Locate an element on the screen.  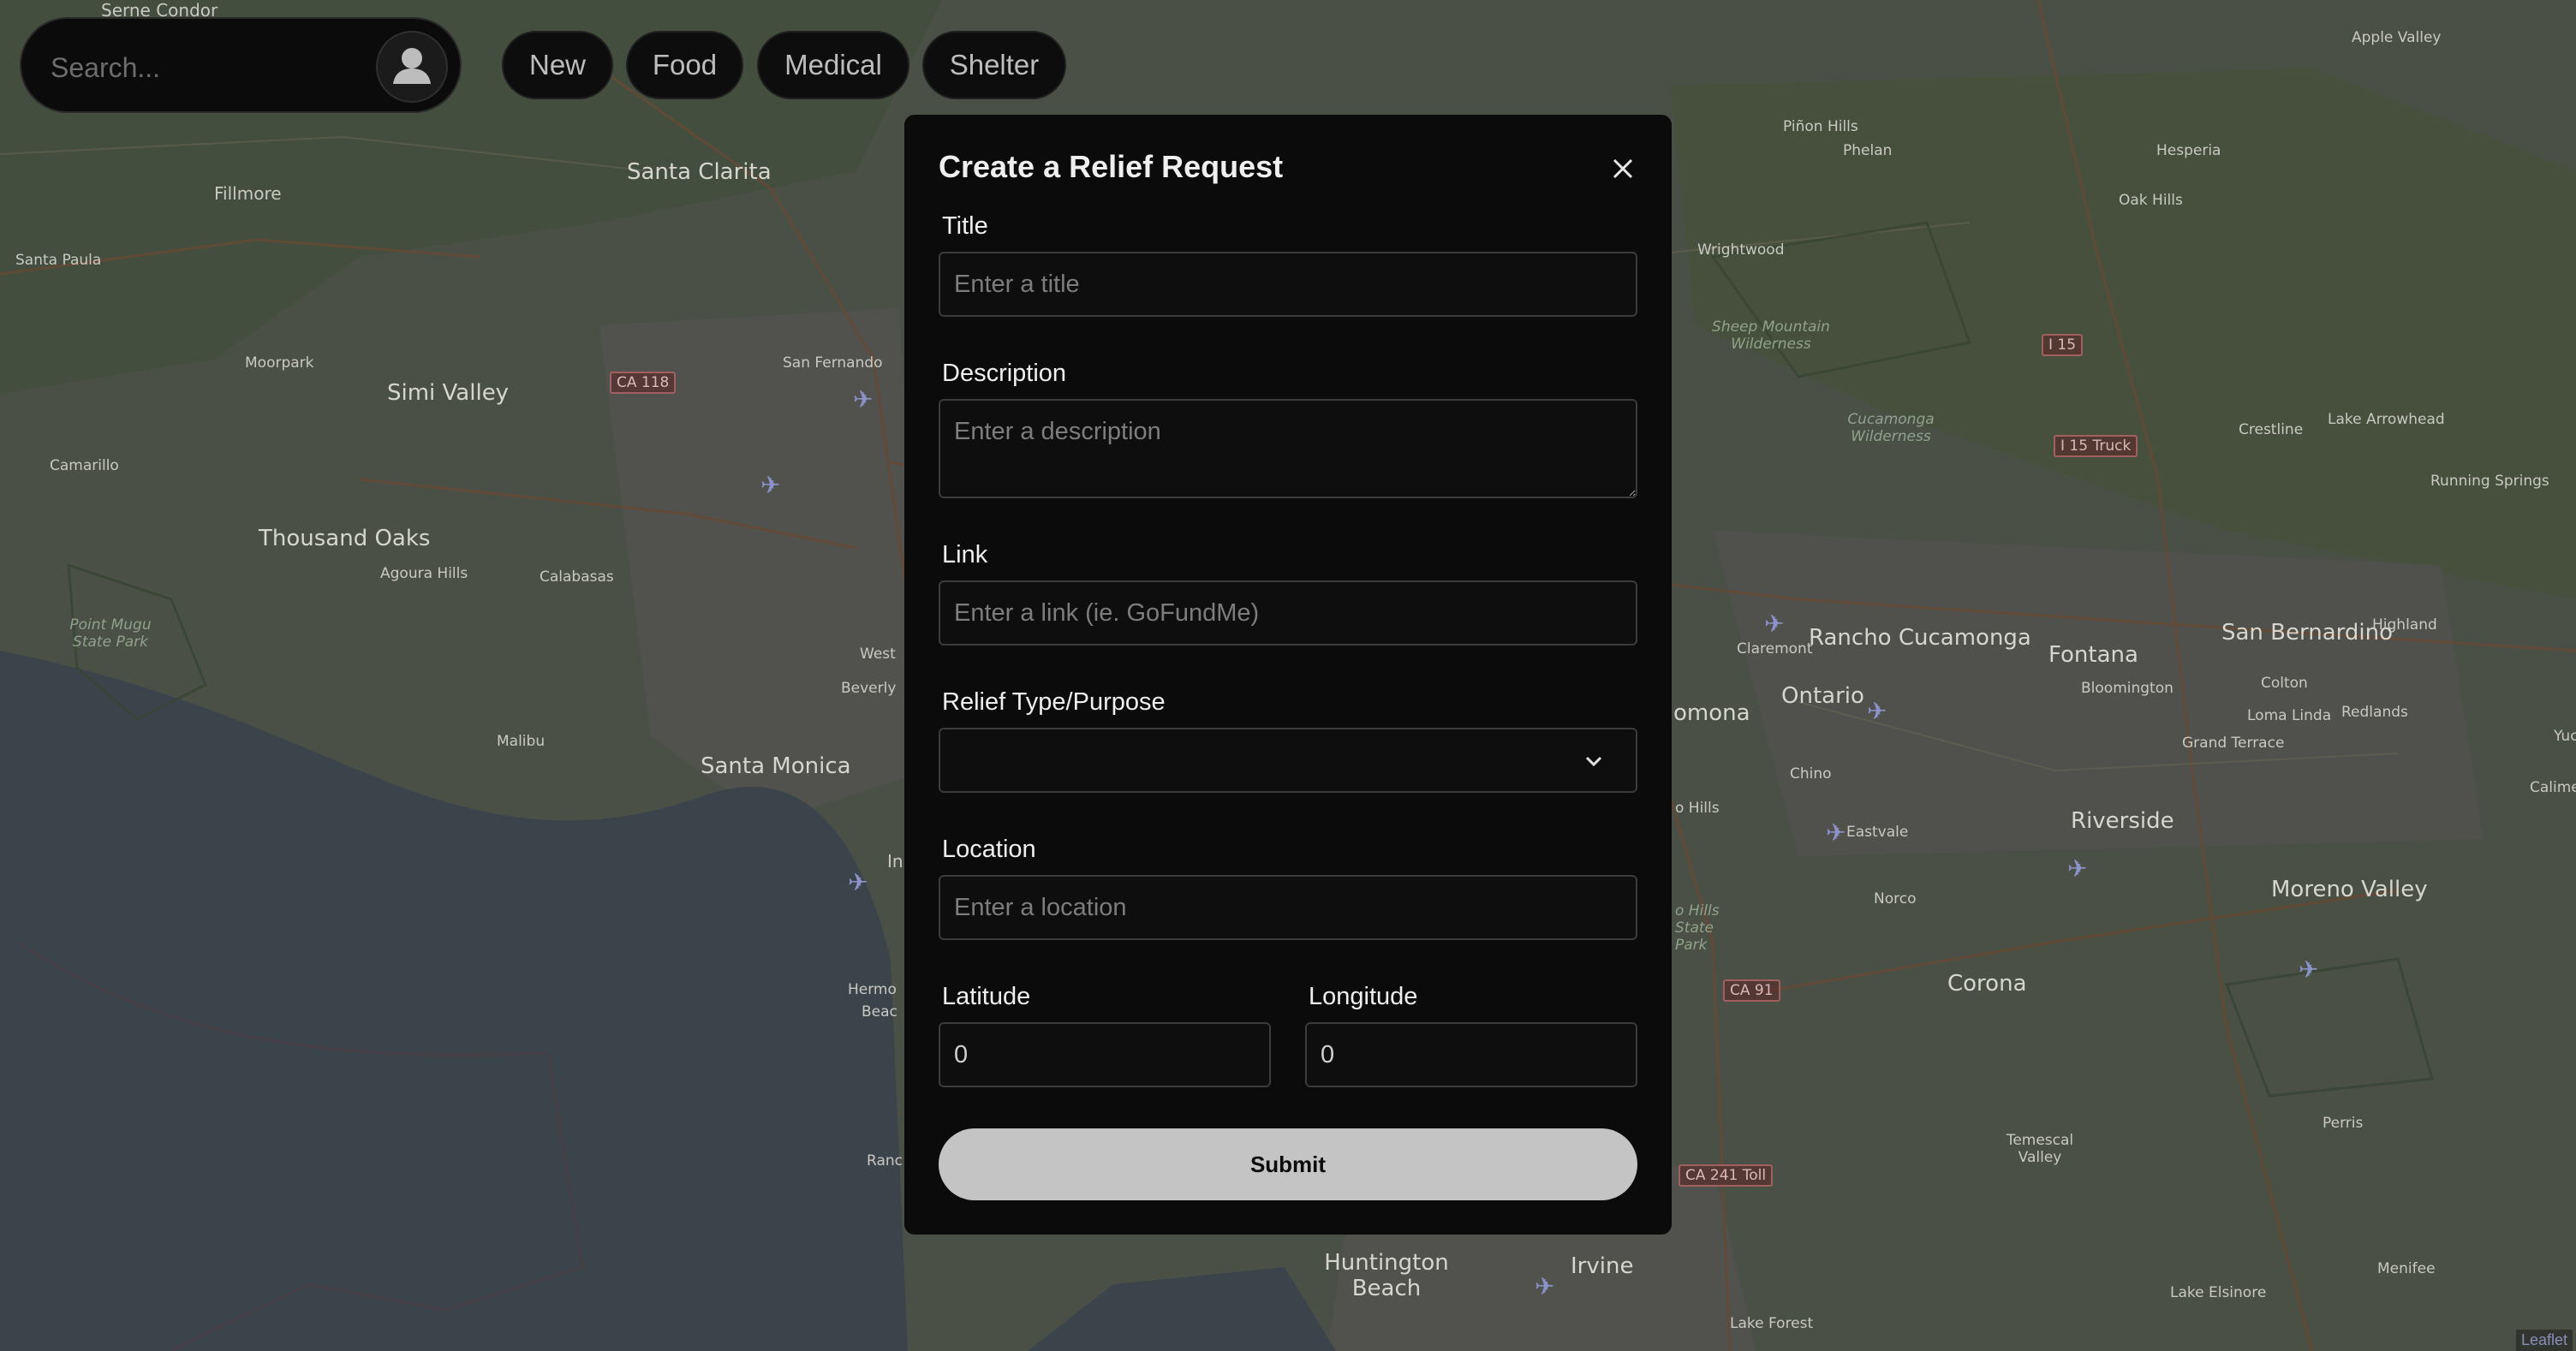
map-label: Menifee is located at coordinates (2406, 1269).